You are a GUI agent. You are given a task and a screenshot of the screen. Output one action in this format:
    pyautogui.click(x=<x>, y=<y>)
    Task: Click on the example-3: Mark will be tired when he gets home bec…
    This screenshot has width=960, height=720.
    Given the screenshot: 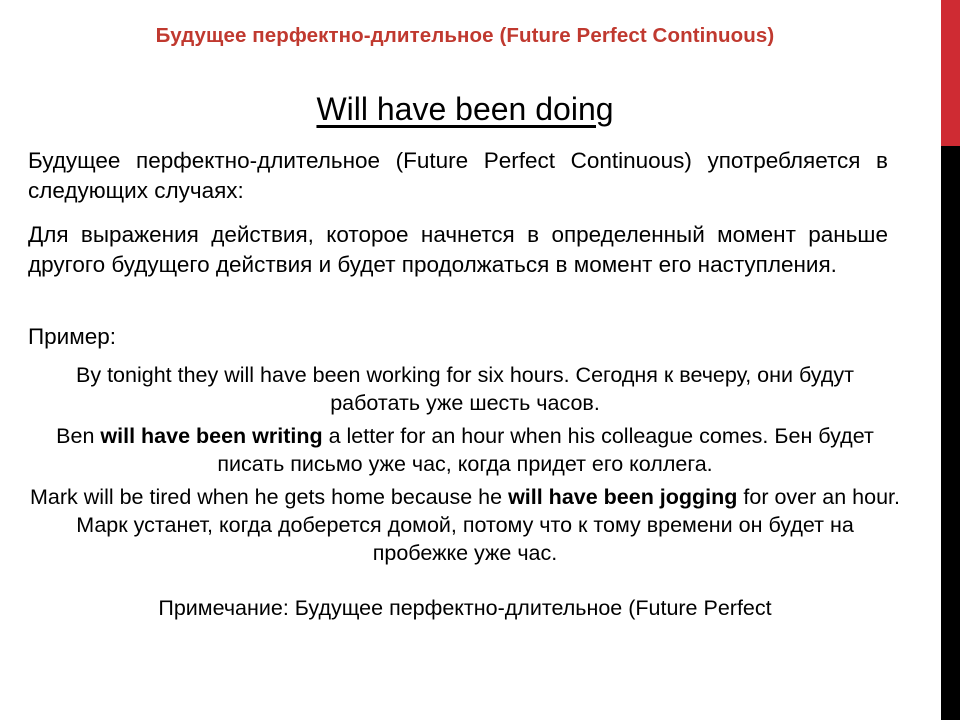 What is the action you would take?
    pyautogui.click(x=465, y=525)
    